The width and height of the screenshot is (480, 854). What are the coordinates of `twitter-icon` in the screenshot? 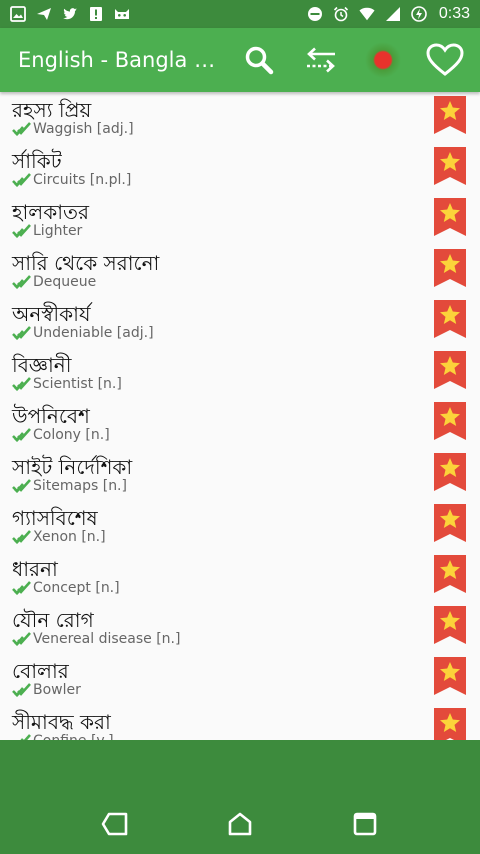 It's located at (70, 14).